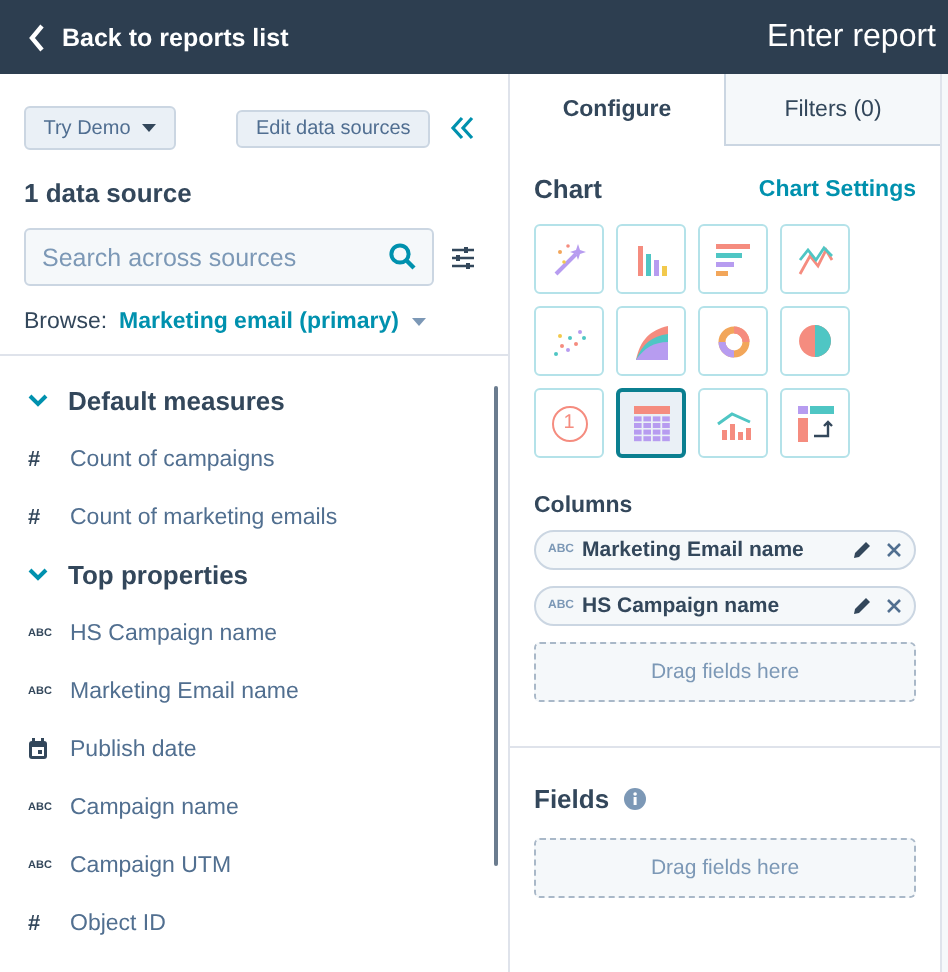  Describe the element at coordinates (815, 259) in the screenshot. I see `line-chart-icon` at that location.